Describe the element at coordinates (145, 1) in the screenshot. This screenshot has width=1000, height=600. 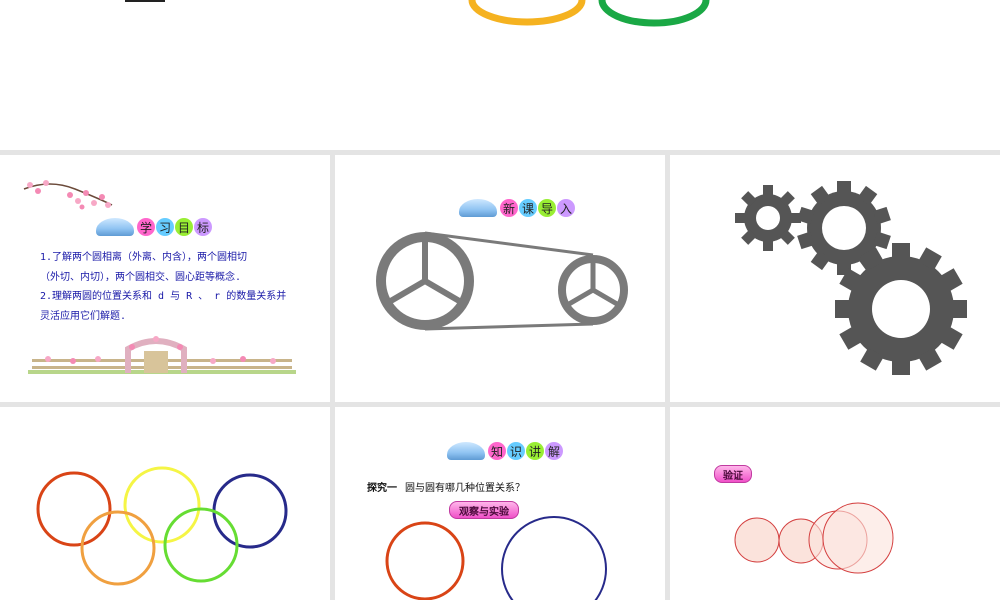
I see `slide-edge-mark` at that location.